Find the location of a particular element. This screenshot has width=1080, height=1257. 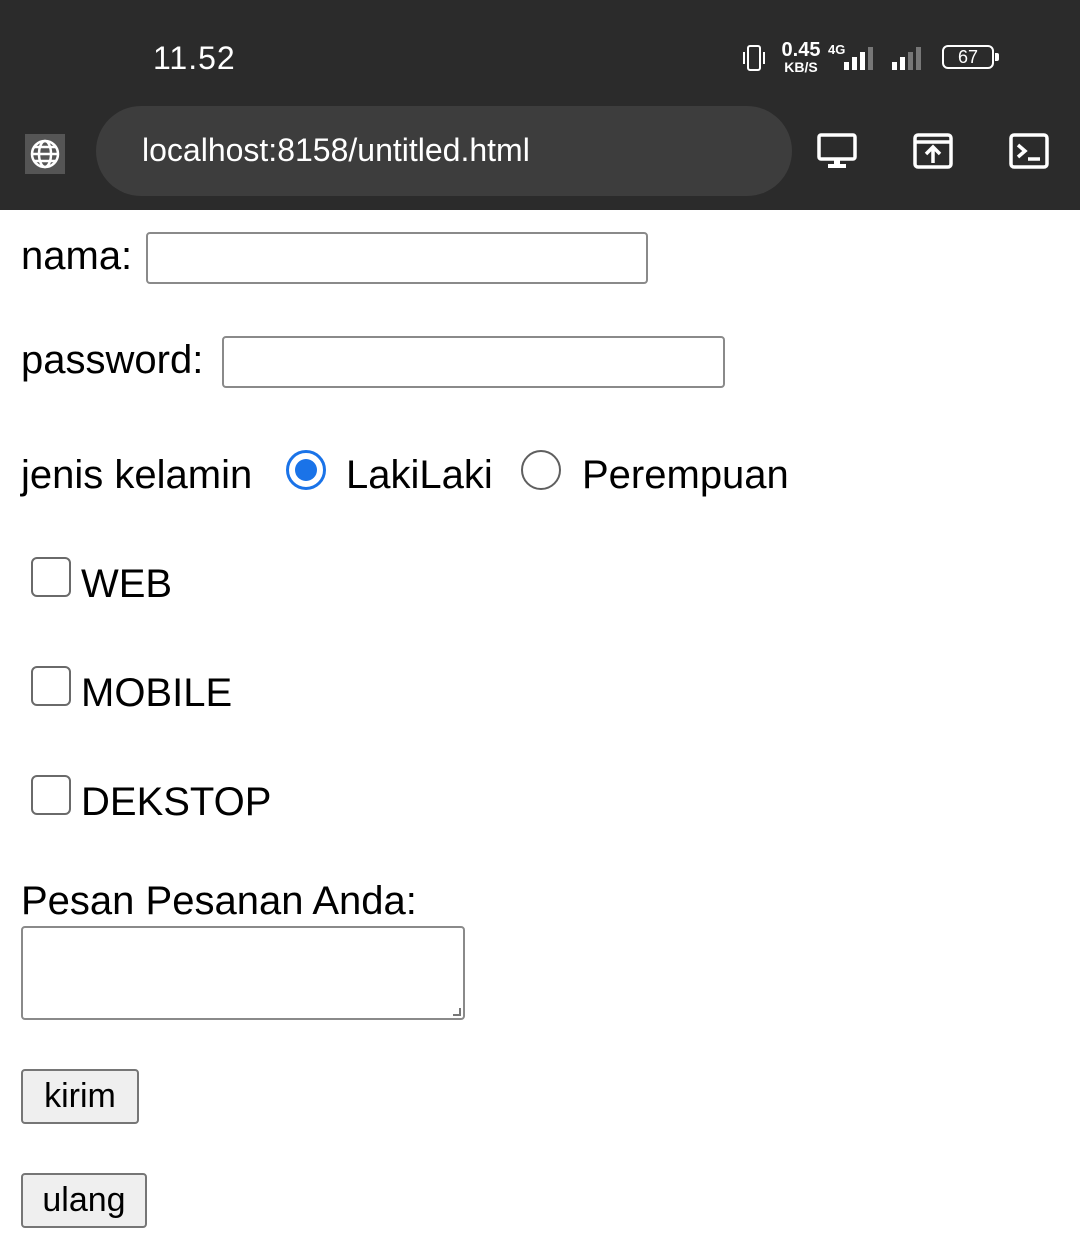

nama-input is located at coordinates (397, 258).